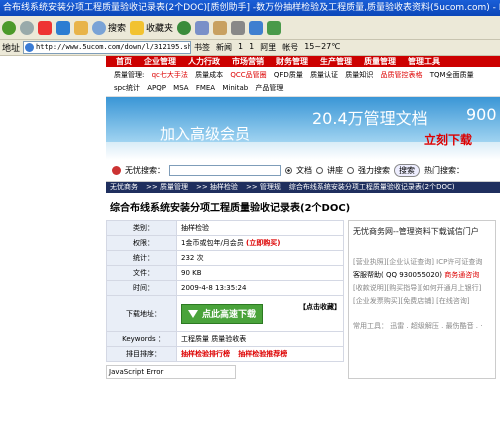 The width and height of the screenshot is (500, 430). I want to click on link-1: 1, so click(240, 47).